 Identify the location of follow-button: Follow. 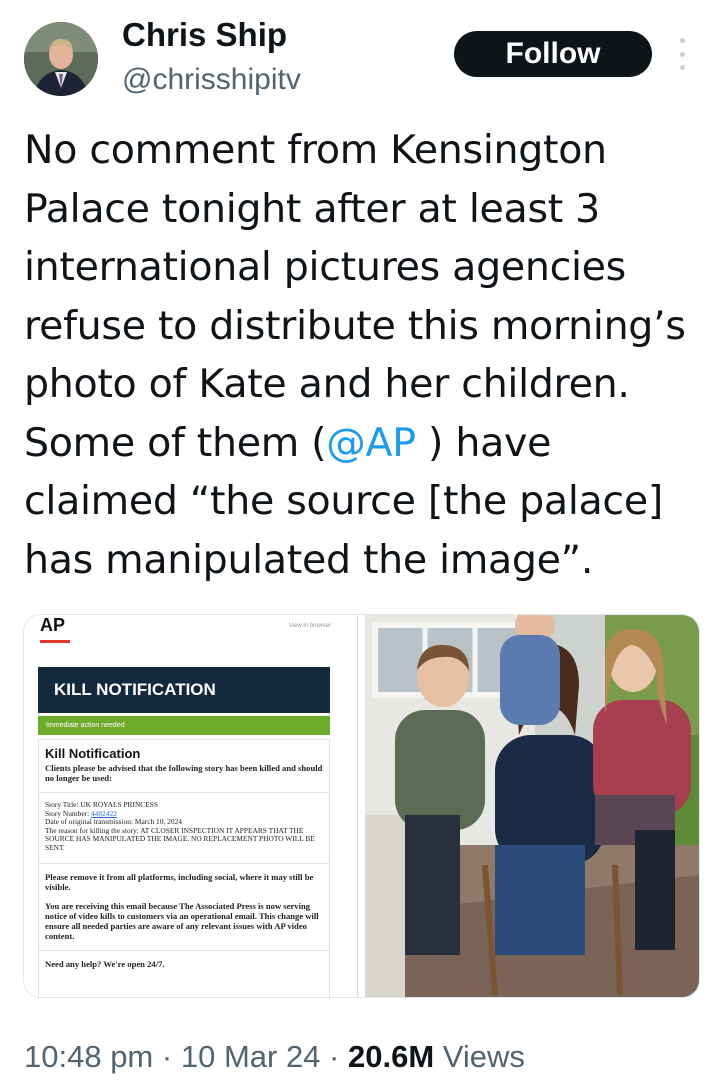
(553, 54).